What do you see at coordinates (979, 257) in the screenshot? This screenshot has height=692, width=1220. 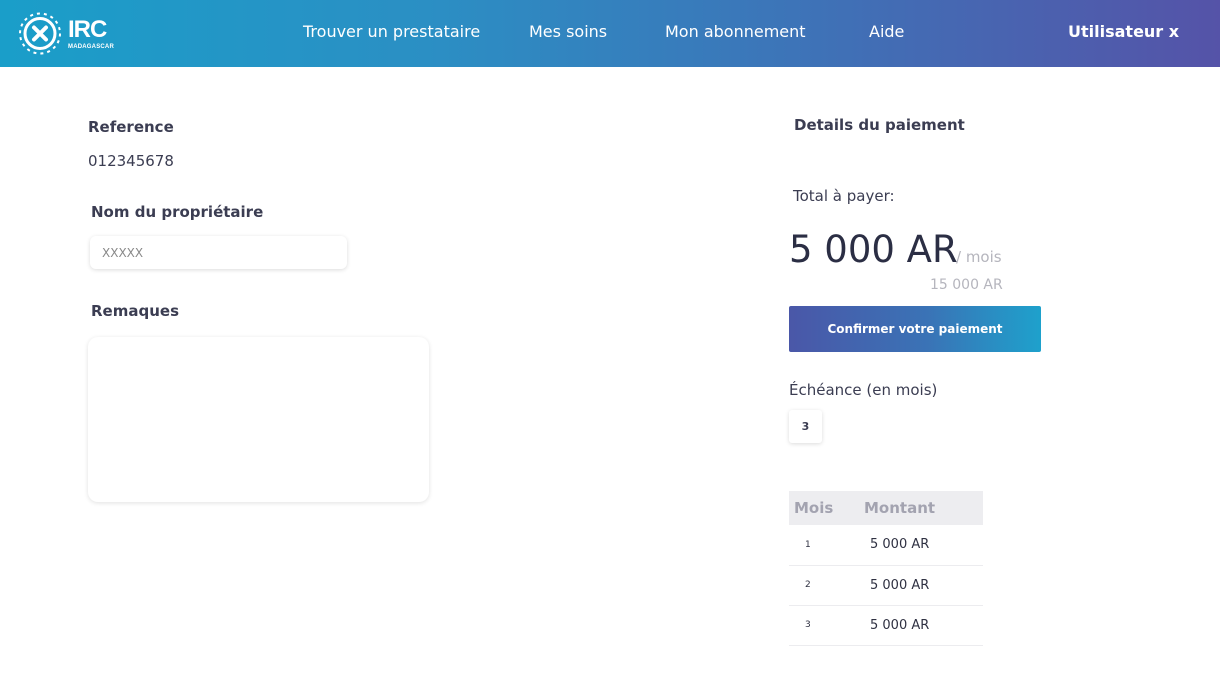 I see `amount-unit: / mois` at bounding box center [979, 257].